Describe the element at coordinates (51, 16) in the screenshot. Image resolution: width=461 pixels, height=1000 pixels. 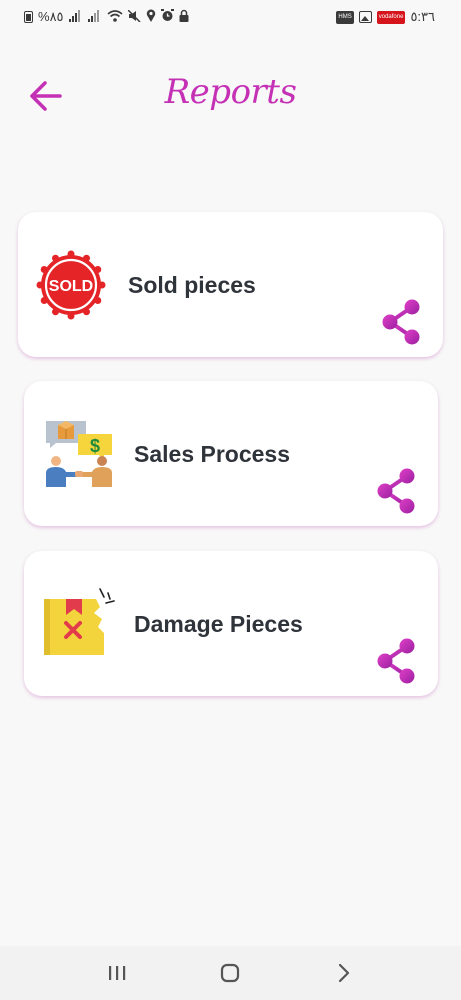
I see `battery-text: %٨٥` at that location.